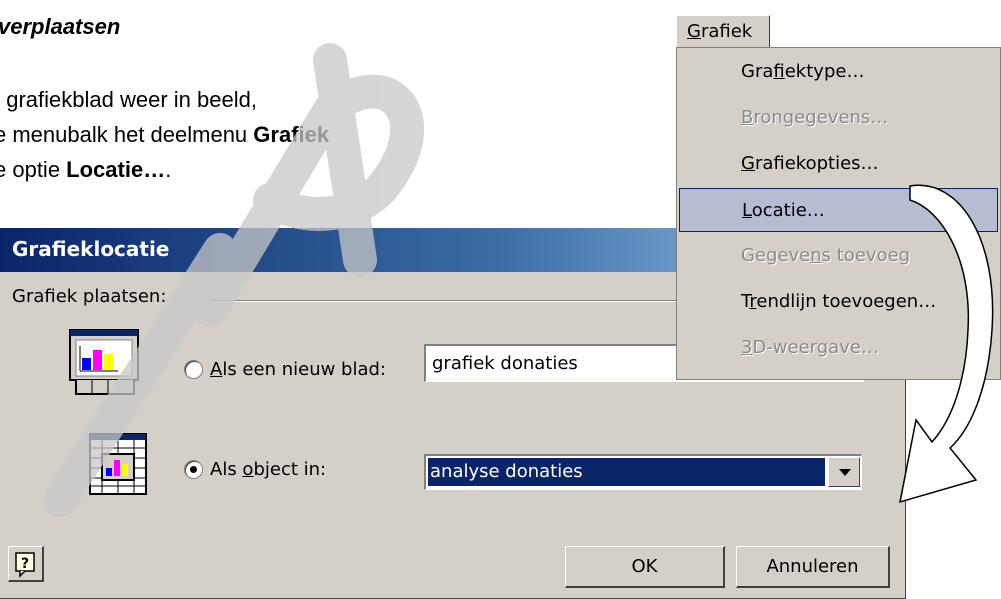  I want to click on chevron-down-icon, so click(845, 472).